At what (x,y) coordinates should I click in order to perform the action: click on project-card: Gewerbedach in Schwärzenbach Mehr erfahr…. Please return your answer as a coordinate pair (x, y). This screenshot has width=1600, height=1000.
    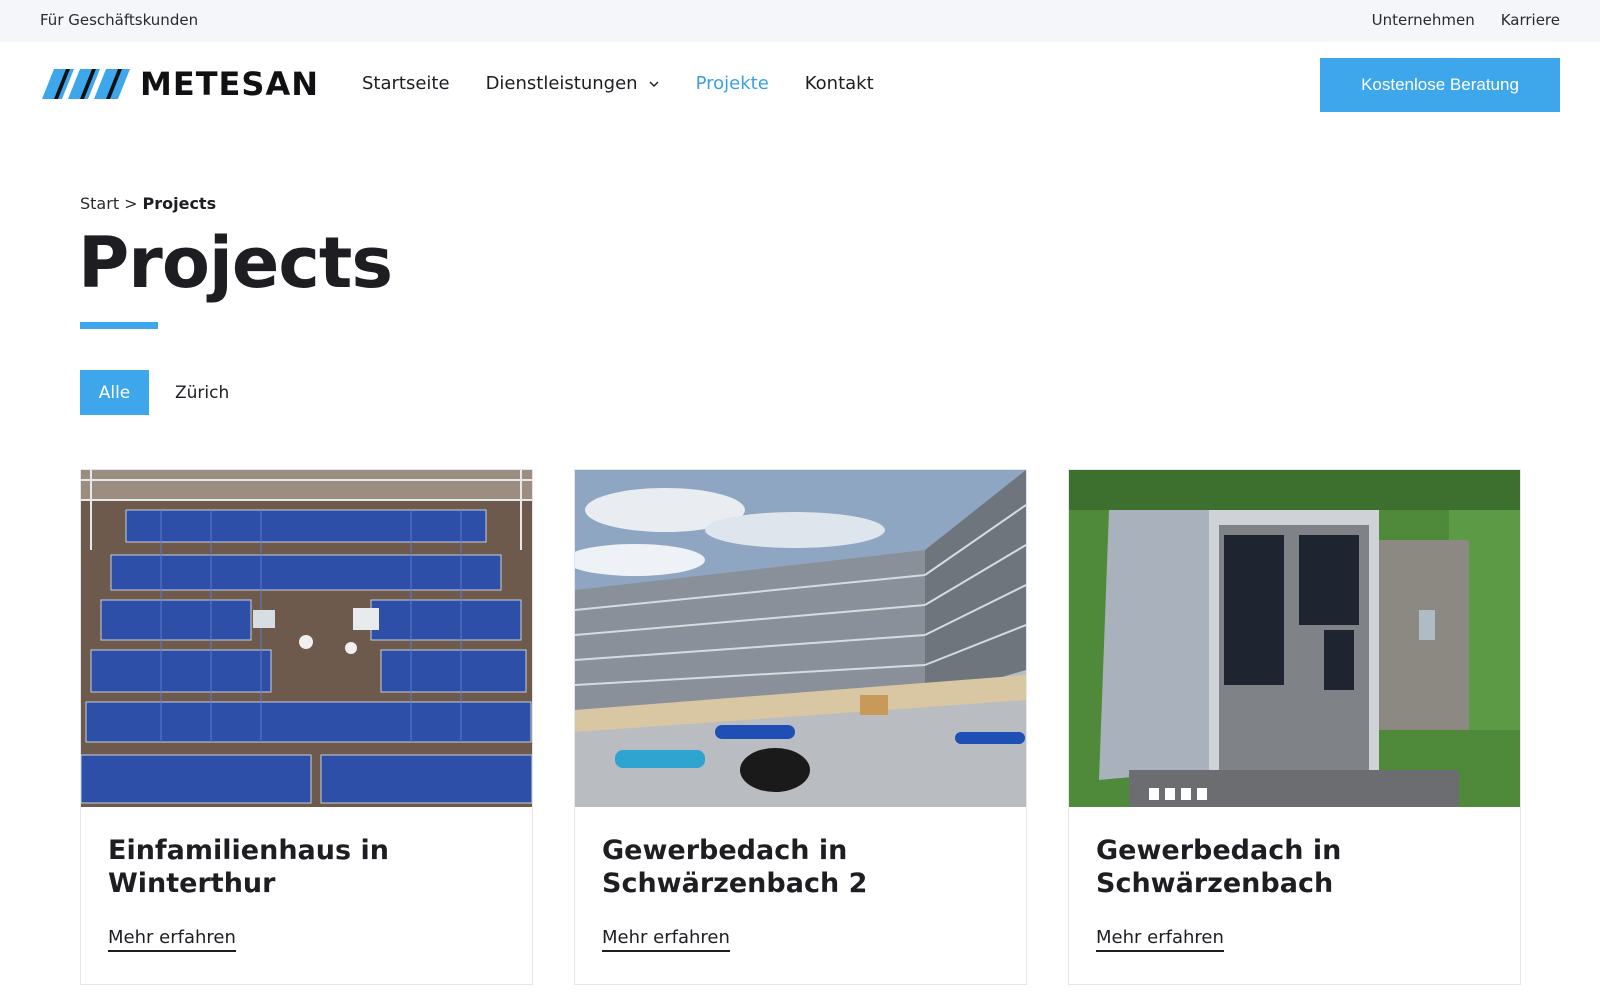
    Looking at the image, I should click on (1294, 727).